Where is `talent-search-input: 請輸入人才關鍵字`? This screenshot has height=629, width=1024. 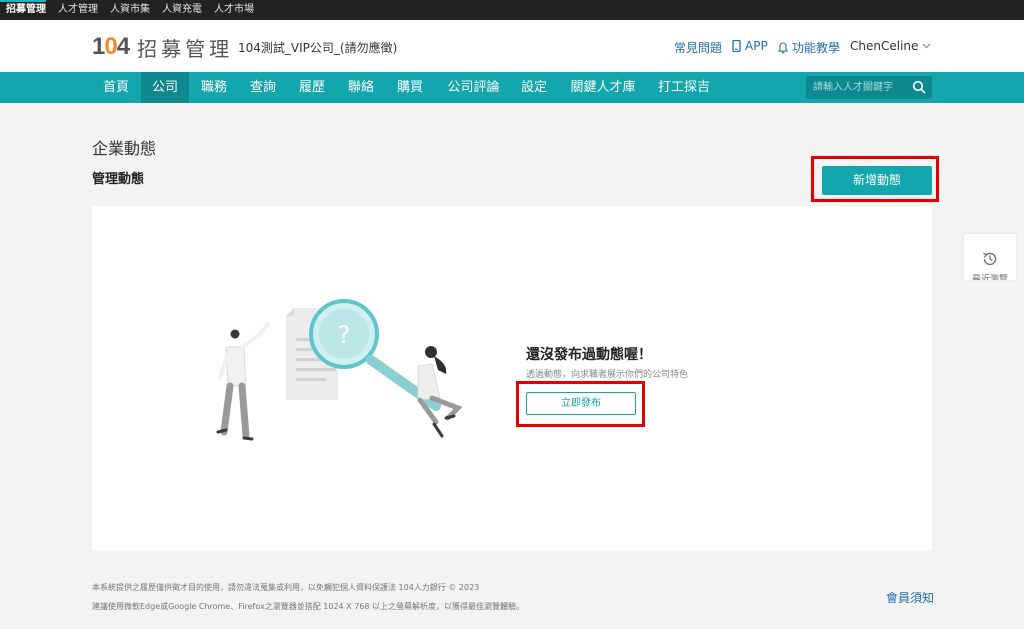 talent-search-input: 請輸入人才關鍵字 is located at coordinates (853, 87).